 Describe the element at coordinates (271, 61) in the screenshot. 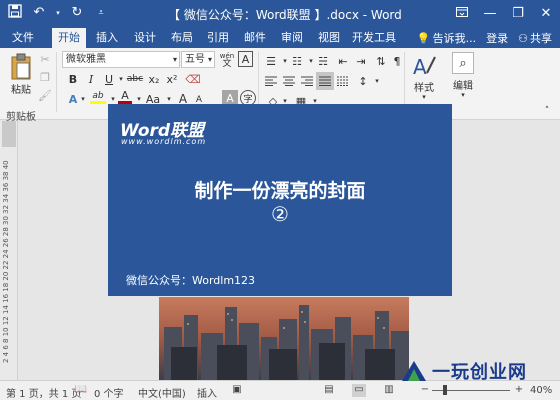

I see `bullets-icon: ☰` at that location.